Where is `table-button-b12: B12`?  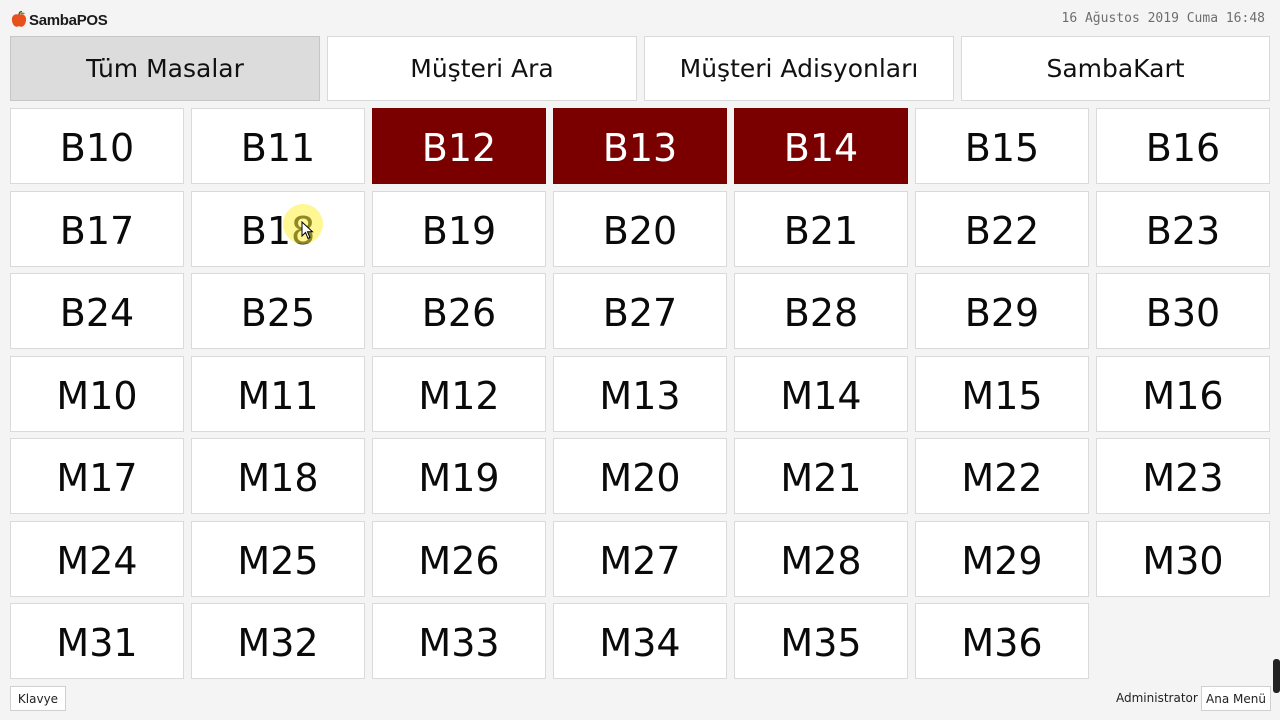 table-button-b12: B12 is located at coordinates (459, 146).